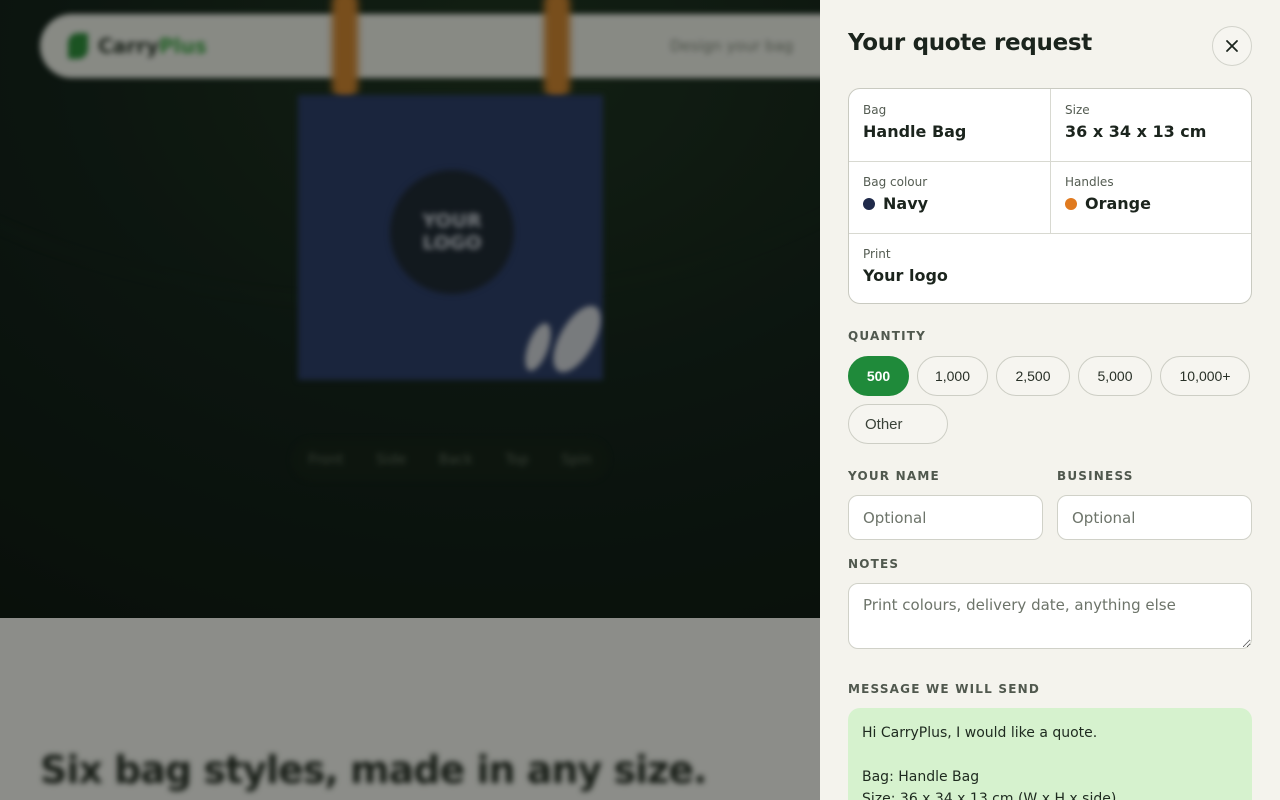 Image resolution: width=1280 pixels, height=800 pixels. I want to click on close-button, so click(1232, 46).